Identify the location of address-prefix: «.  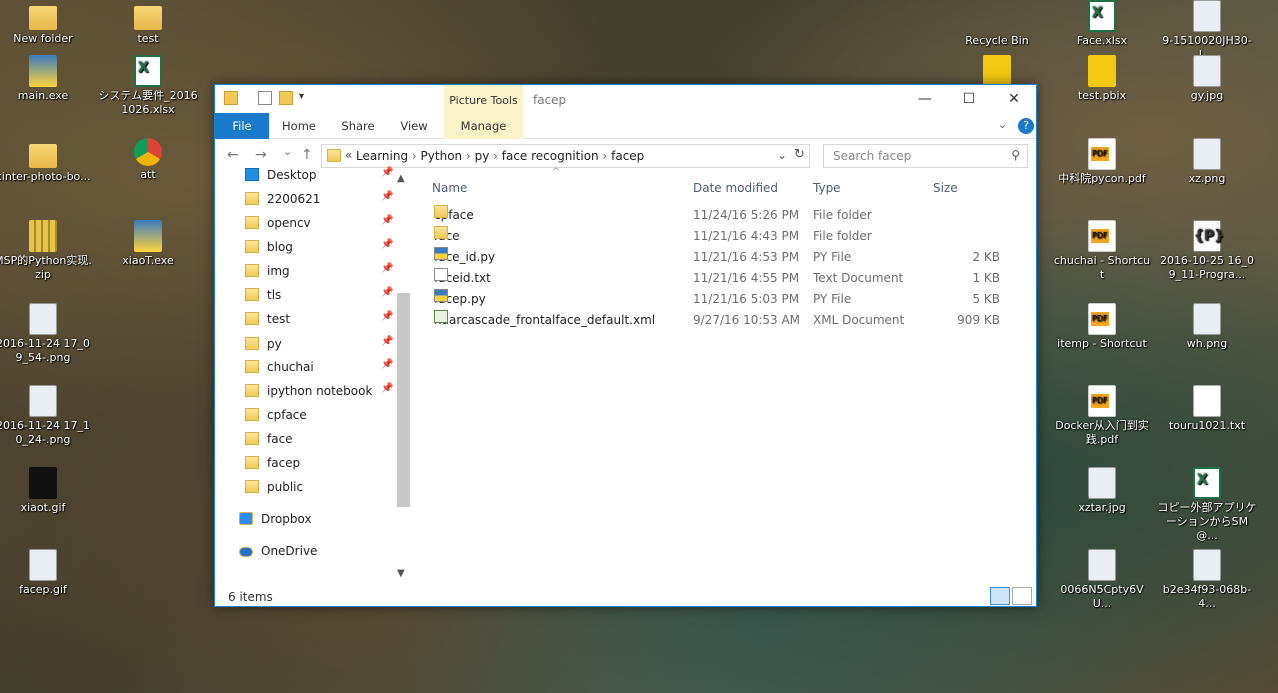
(348, 155).